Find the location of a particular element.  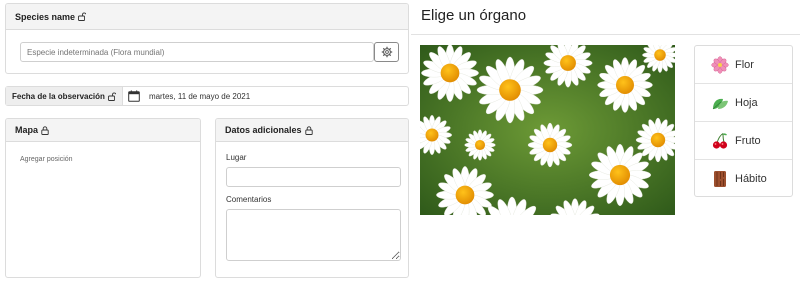

cherry-icon is located at coordinates (720, 140).